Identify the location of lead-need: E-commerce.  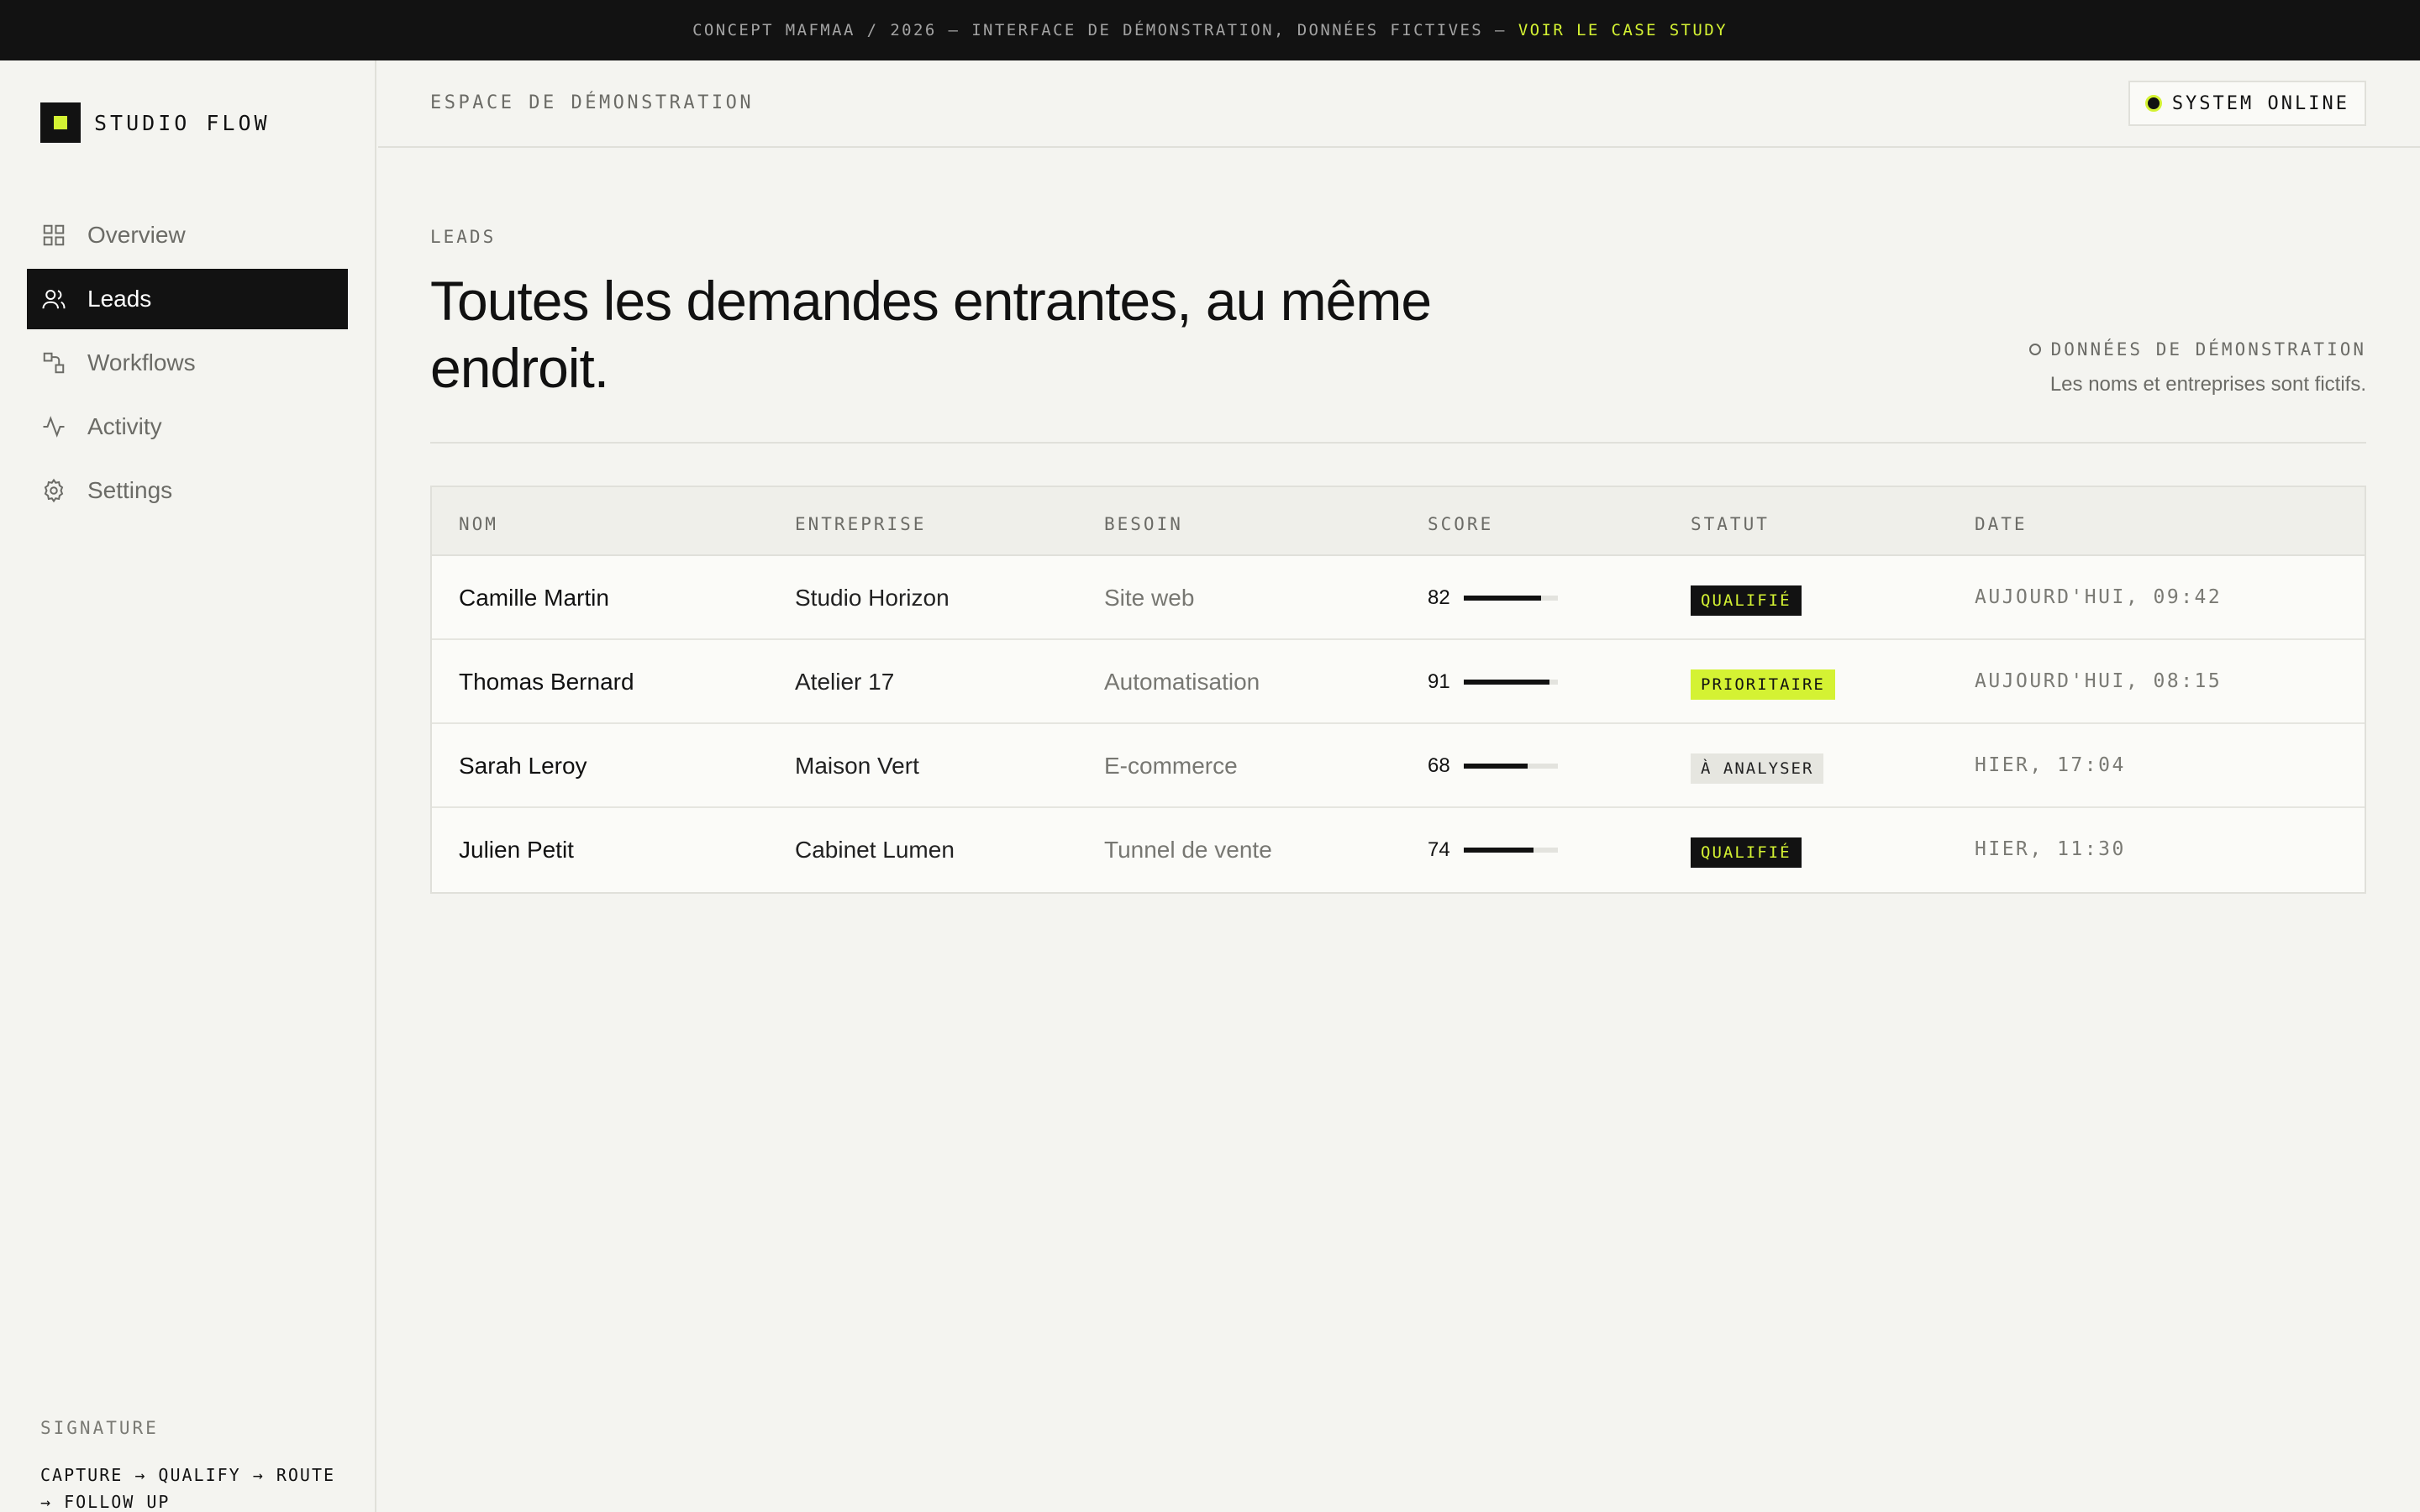
(1171, 766).